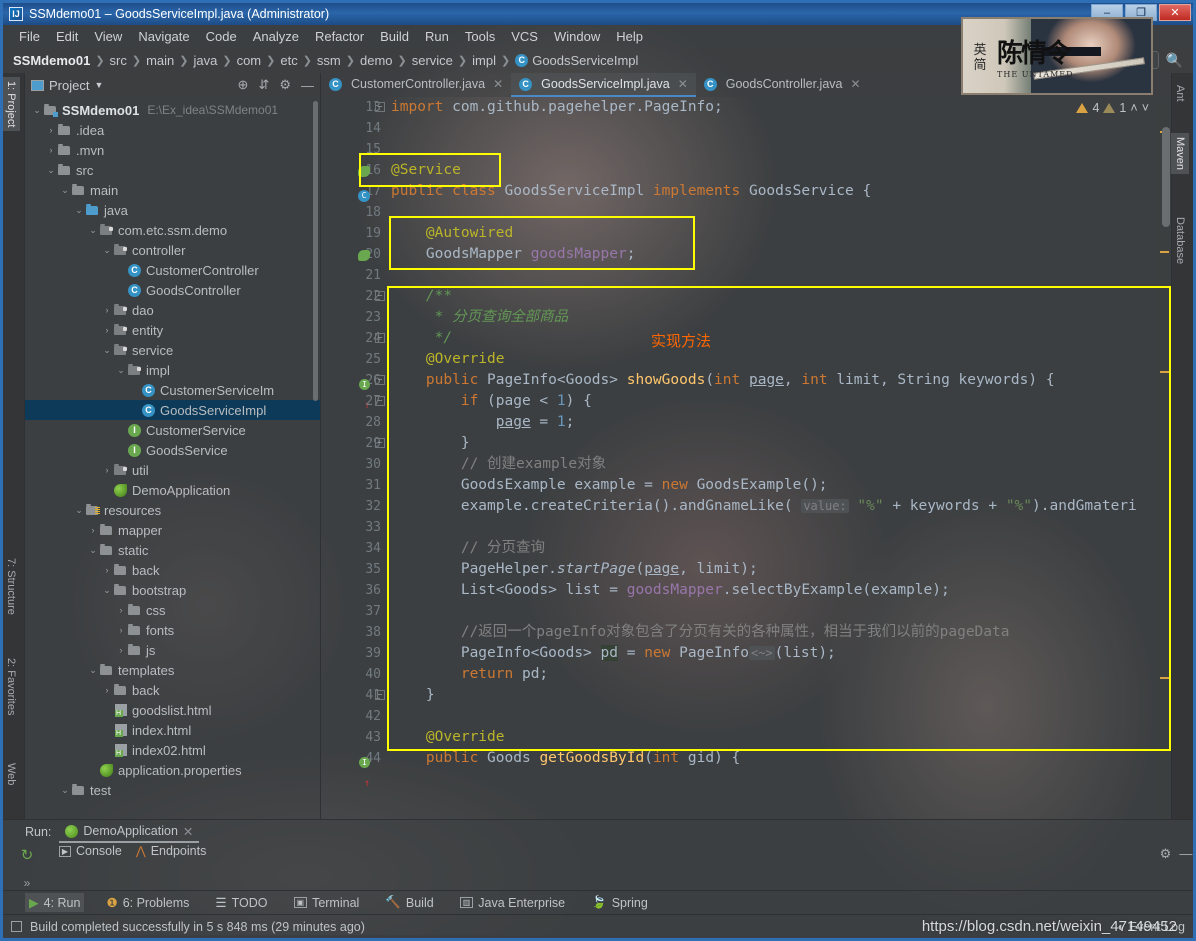 This screenshot has height=941, width=1196. I want to click on tab-goodsserviceimpl: C GoodsServiceImpl.java ✕, so click(603, 85).